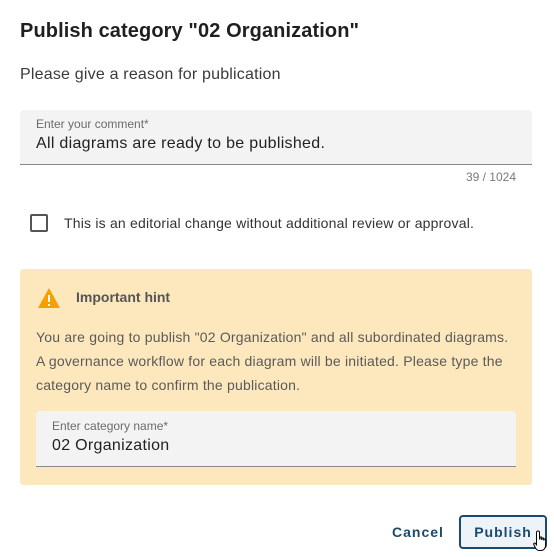 The width and height of the screenshot is (554, 557). What do you see at coordinates (39, 223) in the screenshot?
I see `editorial-change-checkbox` at bounding box center [39, 223].